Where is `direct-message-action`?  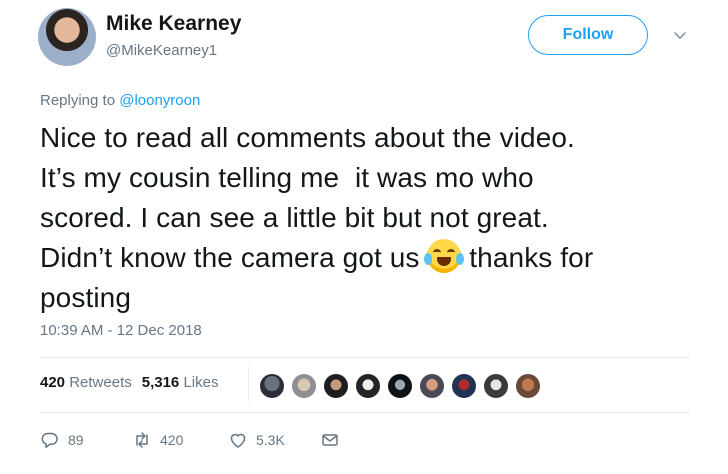 direct-message-action is located at coordinates (330, 440).